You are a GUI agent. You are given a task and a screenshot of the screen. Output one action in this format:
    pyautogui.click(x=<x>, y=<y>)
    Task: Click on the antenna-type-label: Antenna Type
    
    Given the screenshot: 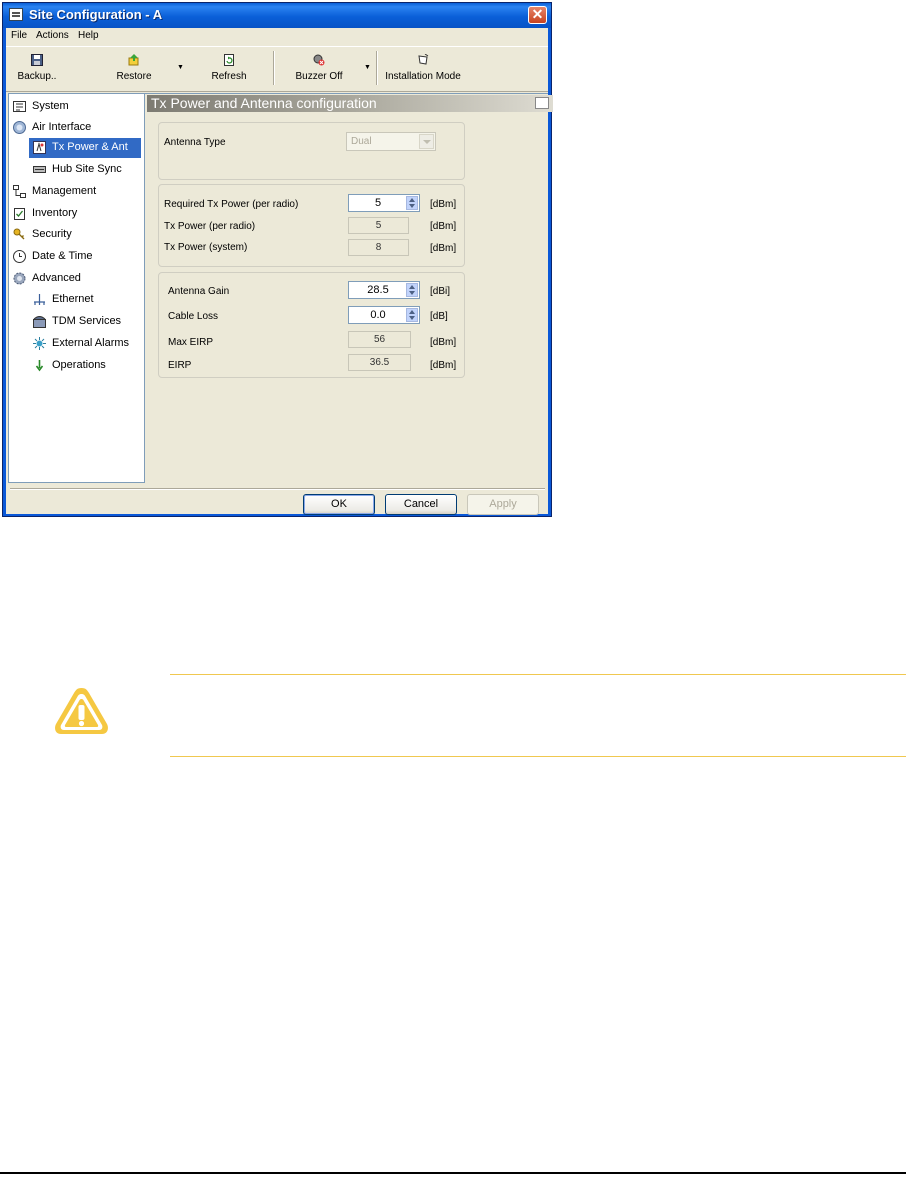 What is the action you would take?
    pyautogui.click(x=195, y=142)
    